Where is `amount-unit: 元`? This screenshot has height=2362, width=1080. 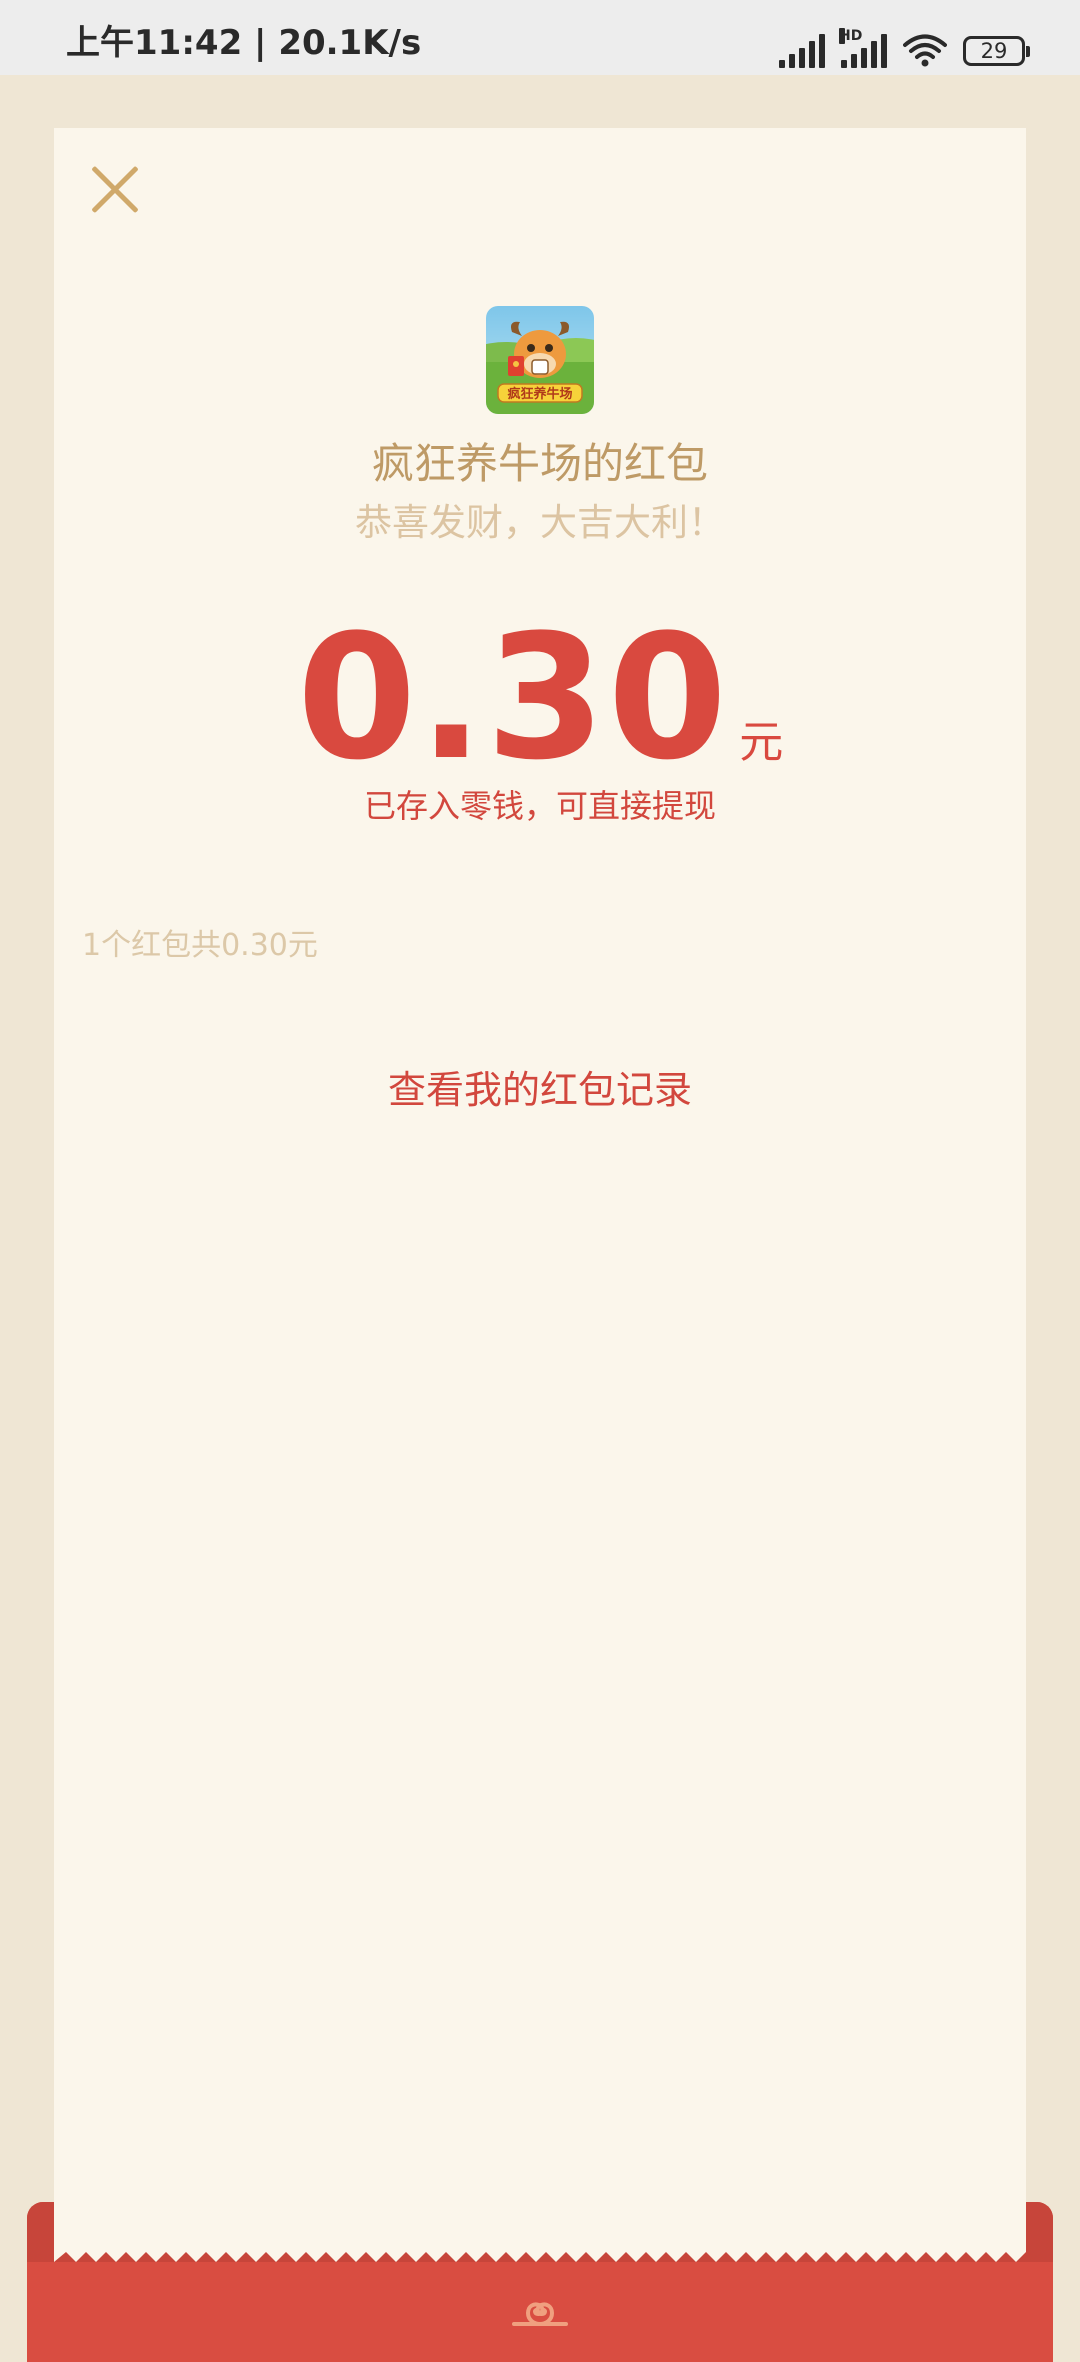
amount-unit: 元 is located at coordinates (761, 742).